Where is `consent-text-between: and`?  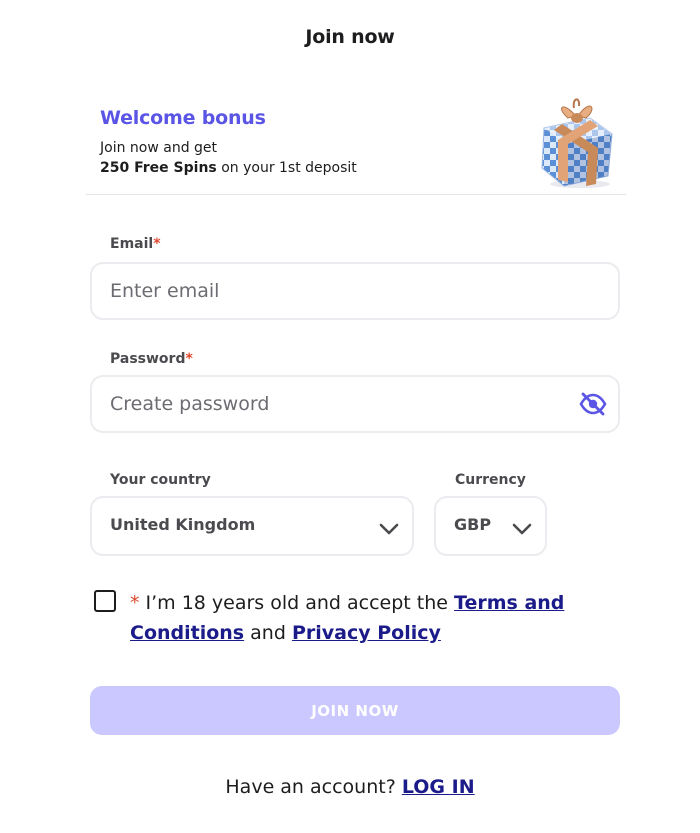 consent-text-between: and is located at coordinates (268, 633).